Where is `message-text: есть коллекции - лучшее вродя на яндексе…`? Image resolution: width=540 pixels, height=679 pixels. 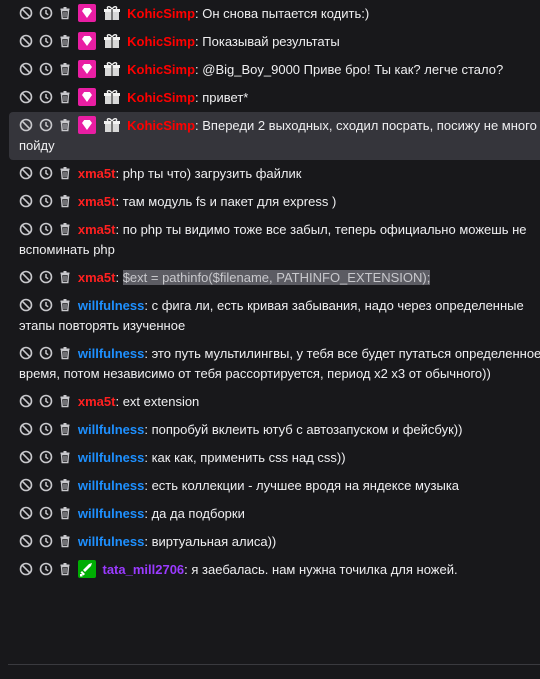
message-text: есть коллекции - лучшее вродя на яндексе… is located at coordinates (305, 485).